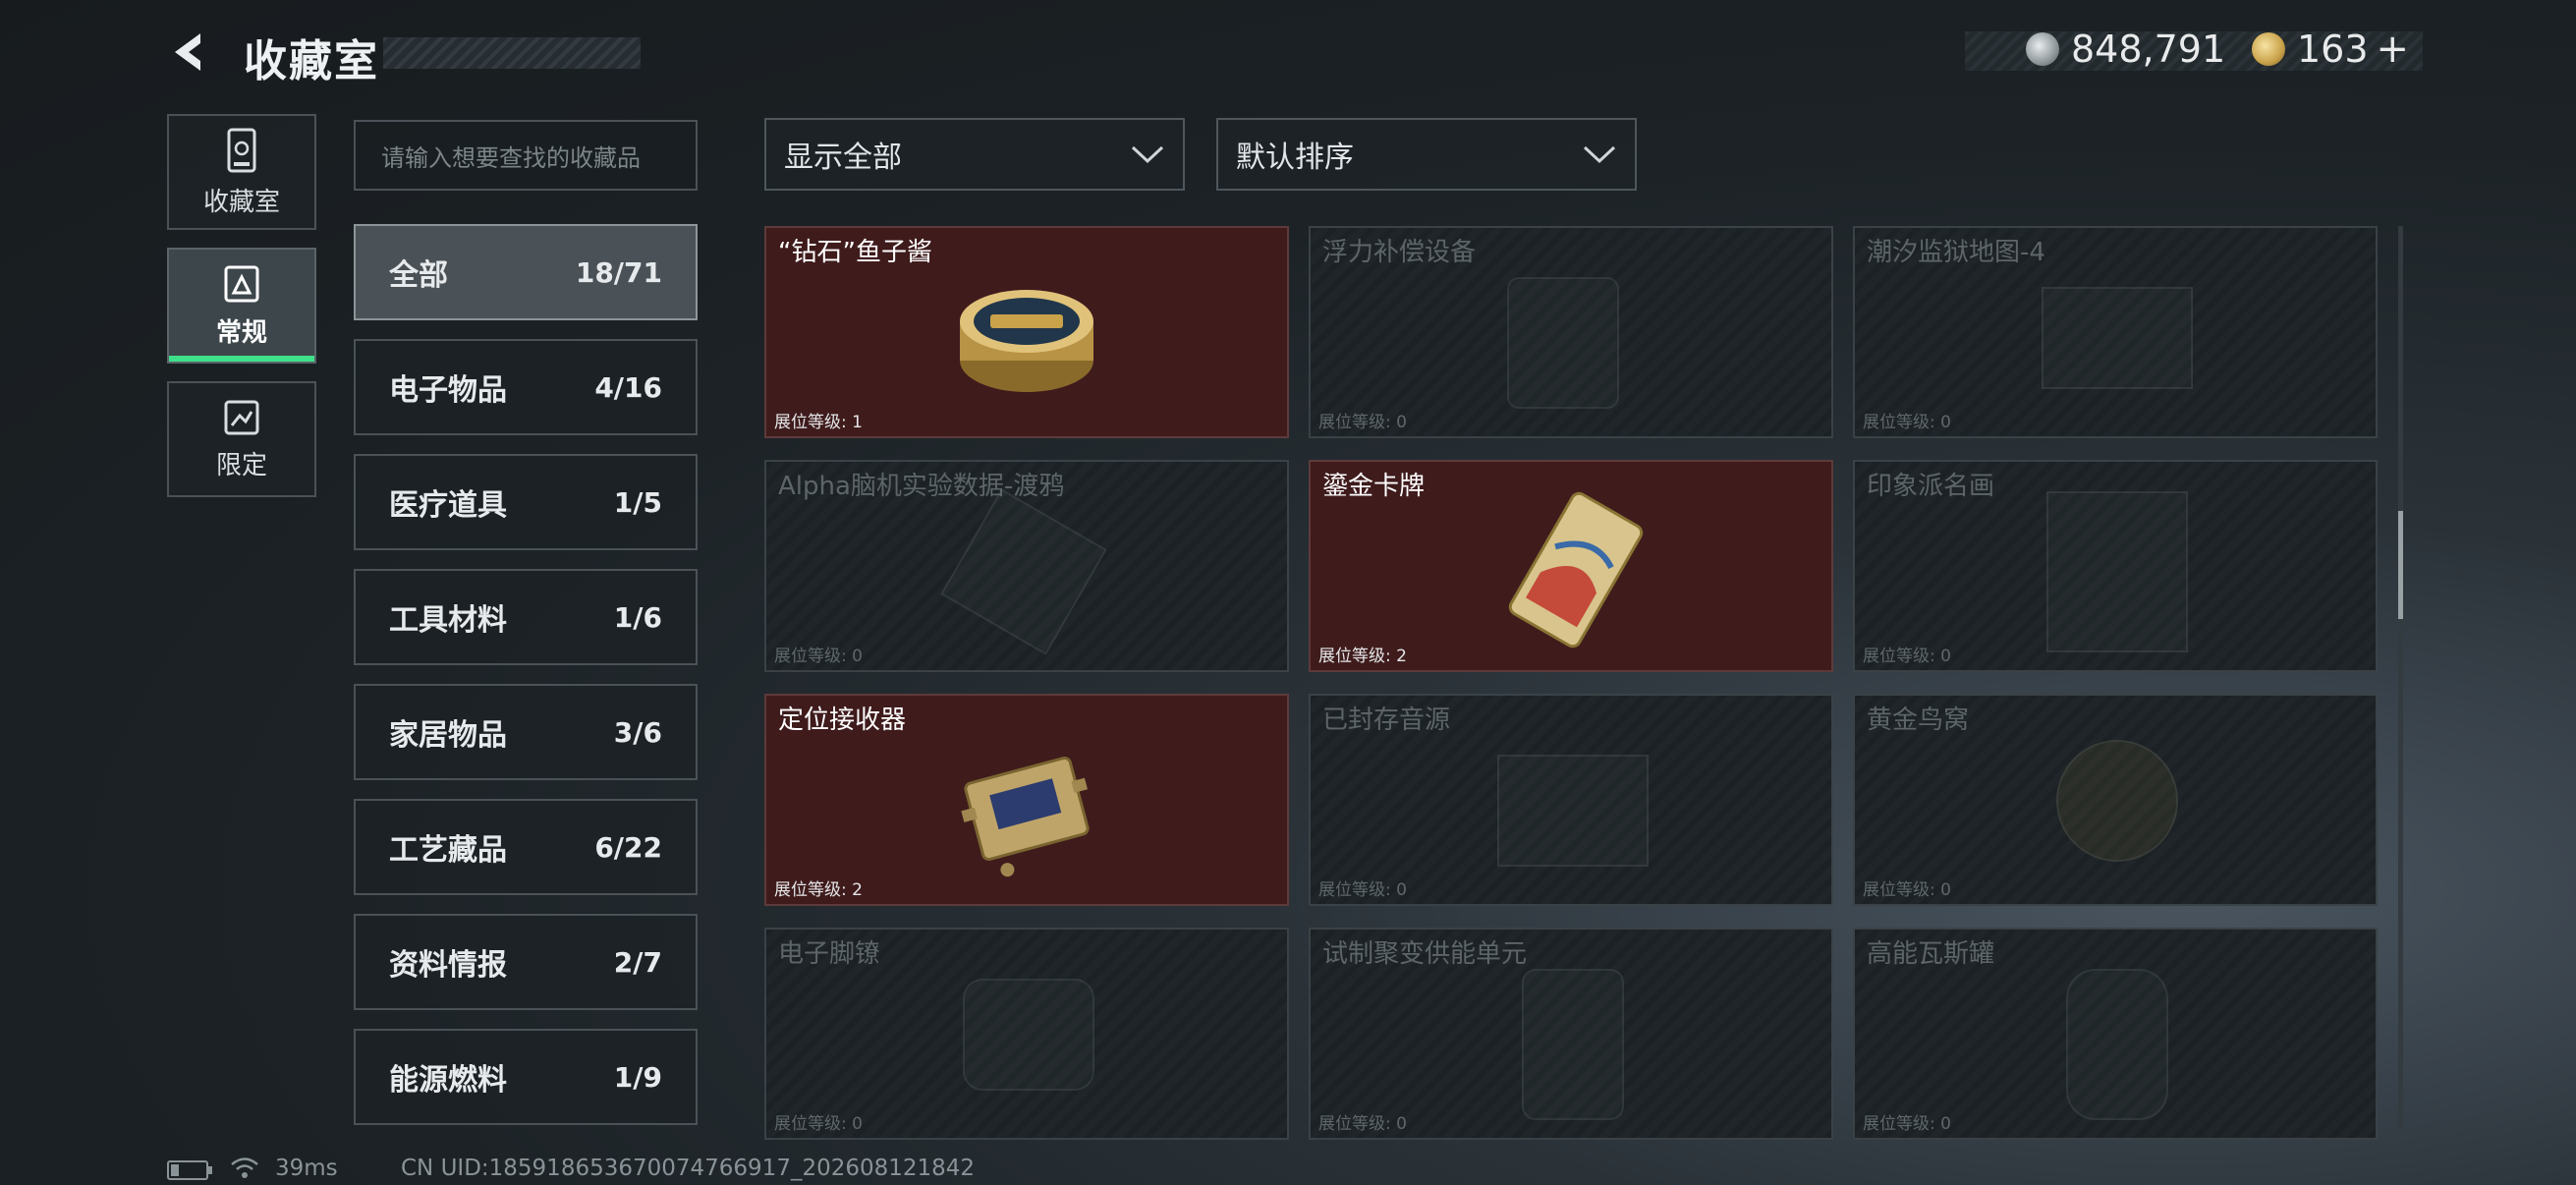  Describe the element at coordinates (241, 439) in the screenshot. I see `sidebar-item-limited: 限定` at that location.